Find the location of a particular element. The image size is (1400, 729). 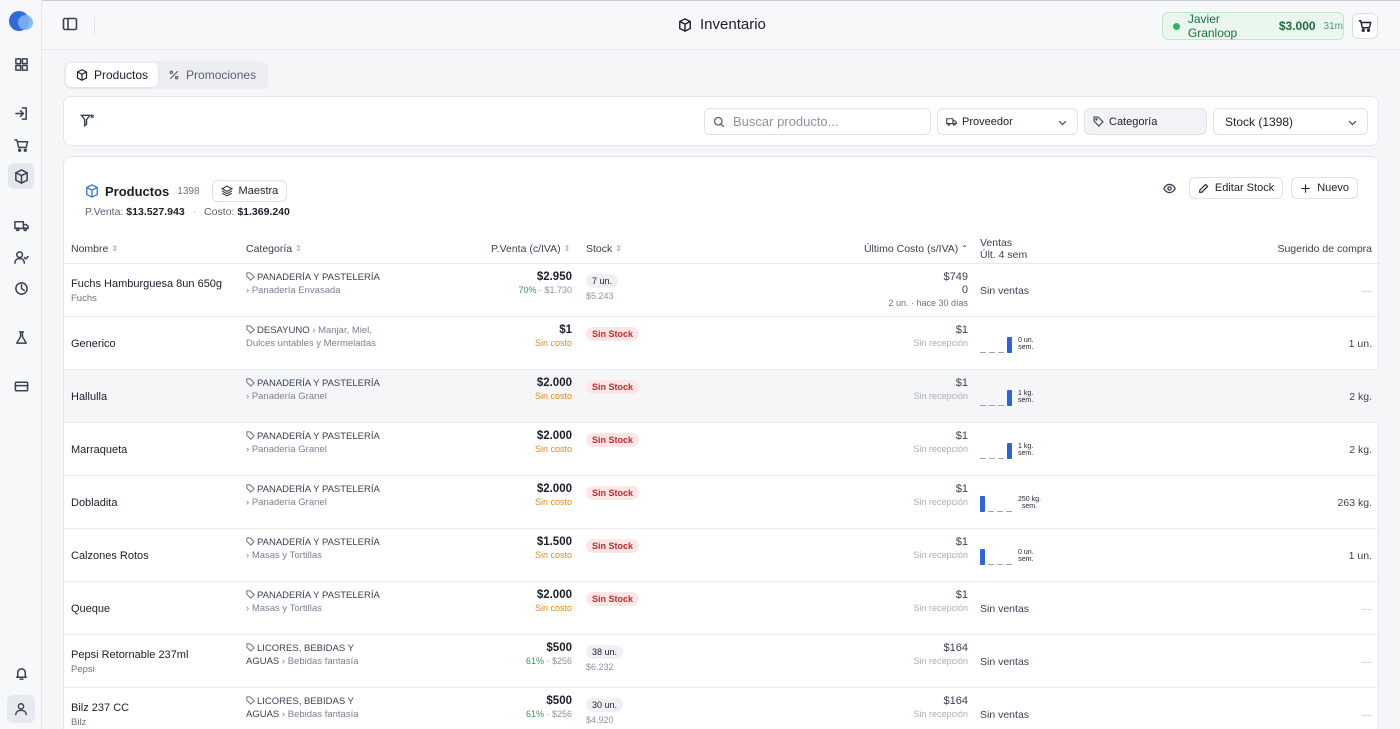

cart-icon is located at coordinates (21, 145).